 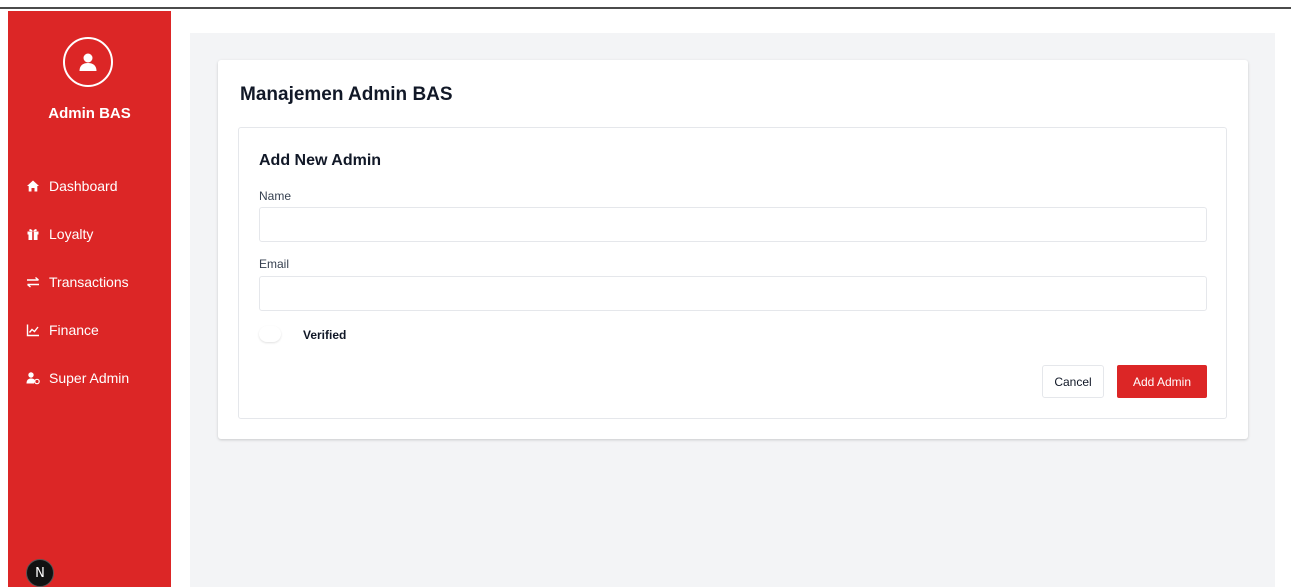 What do you see at coordinates (275, 196) in the screenshot?
I see `name-label: Name` at bounding box center [275, 196].